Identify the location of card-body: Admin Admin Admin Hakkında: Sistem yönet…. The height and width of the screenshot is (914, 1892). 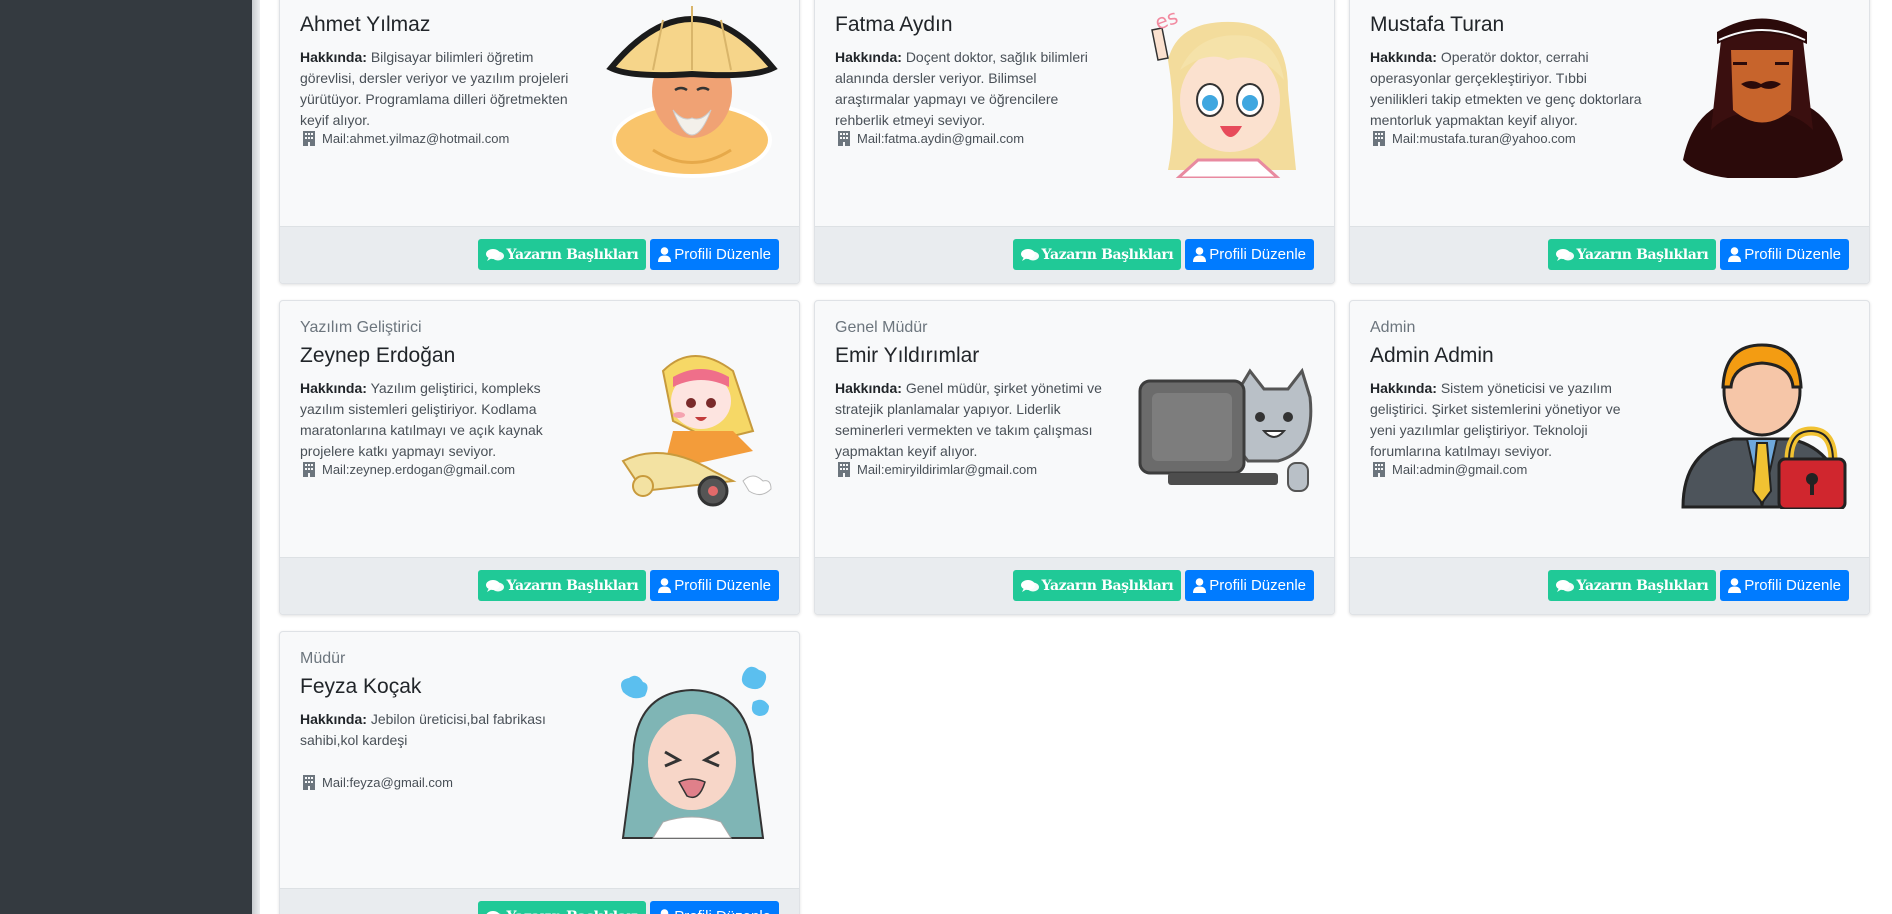
(1609, 422).